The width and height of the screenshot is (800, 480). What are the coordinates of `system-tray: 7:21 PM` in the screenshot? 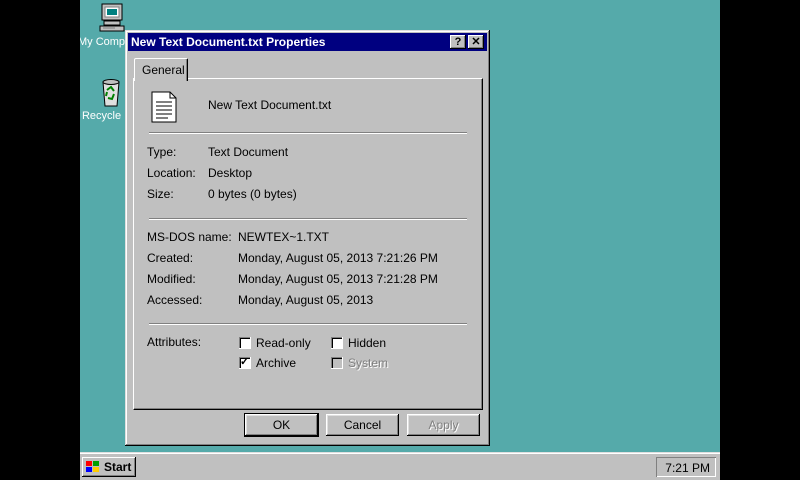 It's located at (686, 467).